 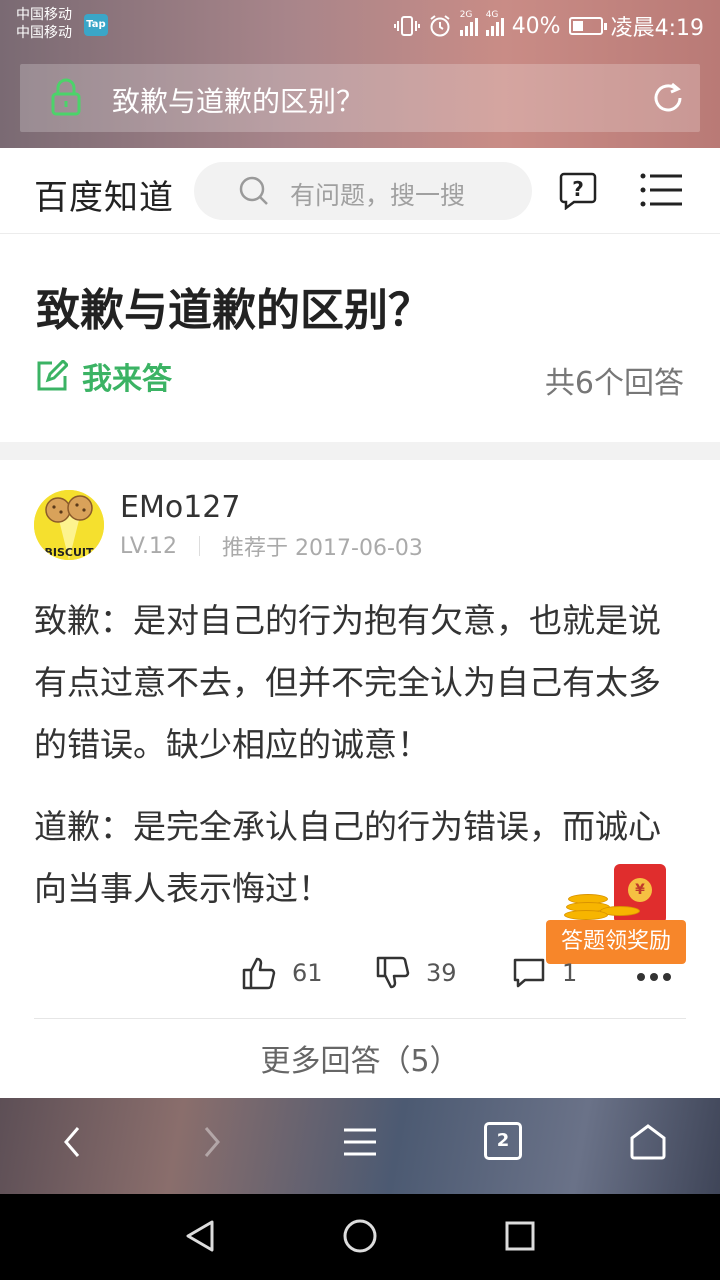 I want to click on search-input: 有问题，搜一搜, so click(x=363, y=191).